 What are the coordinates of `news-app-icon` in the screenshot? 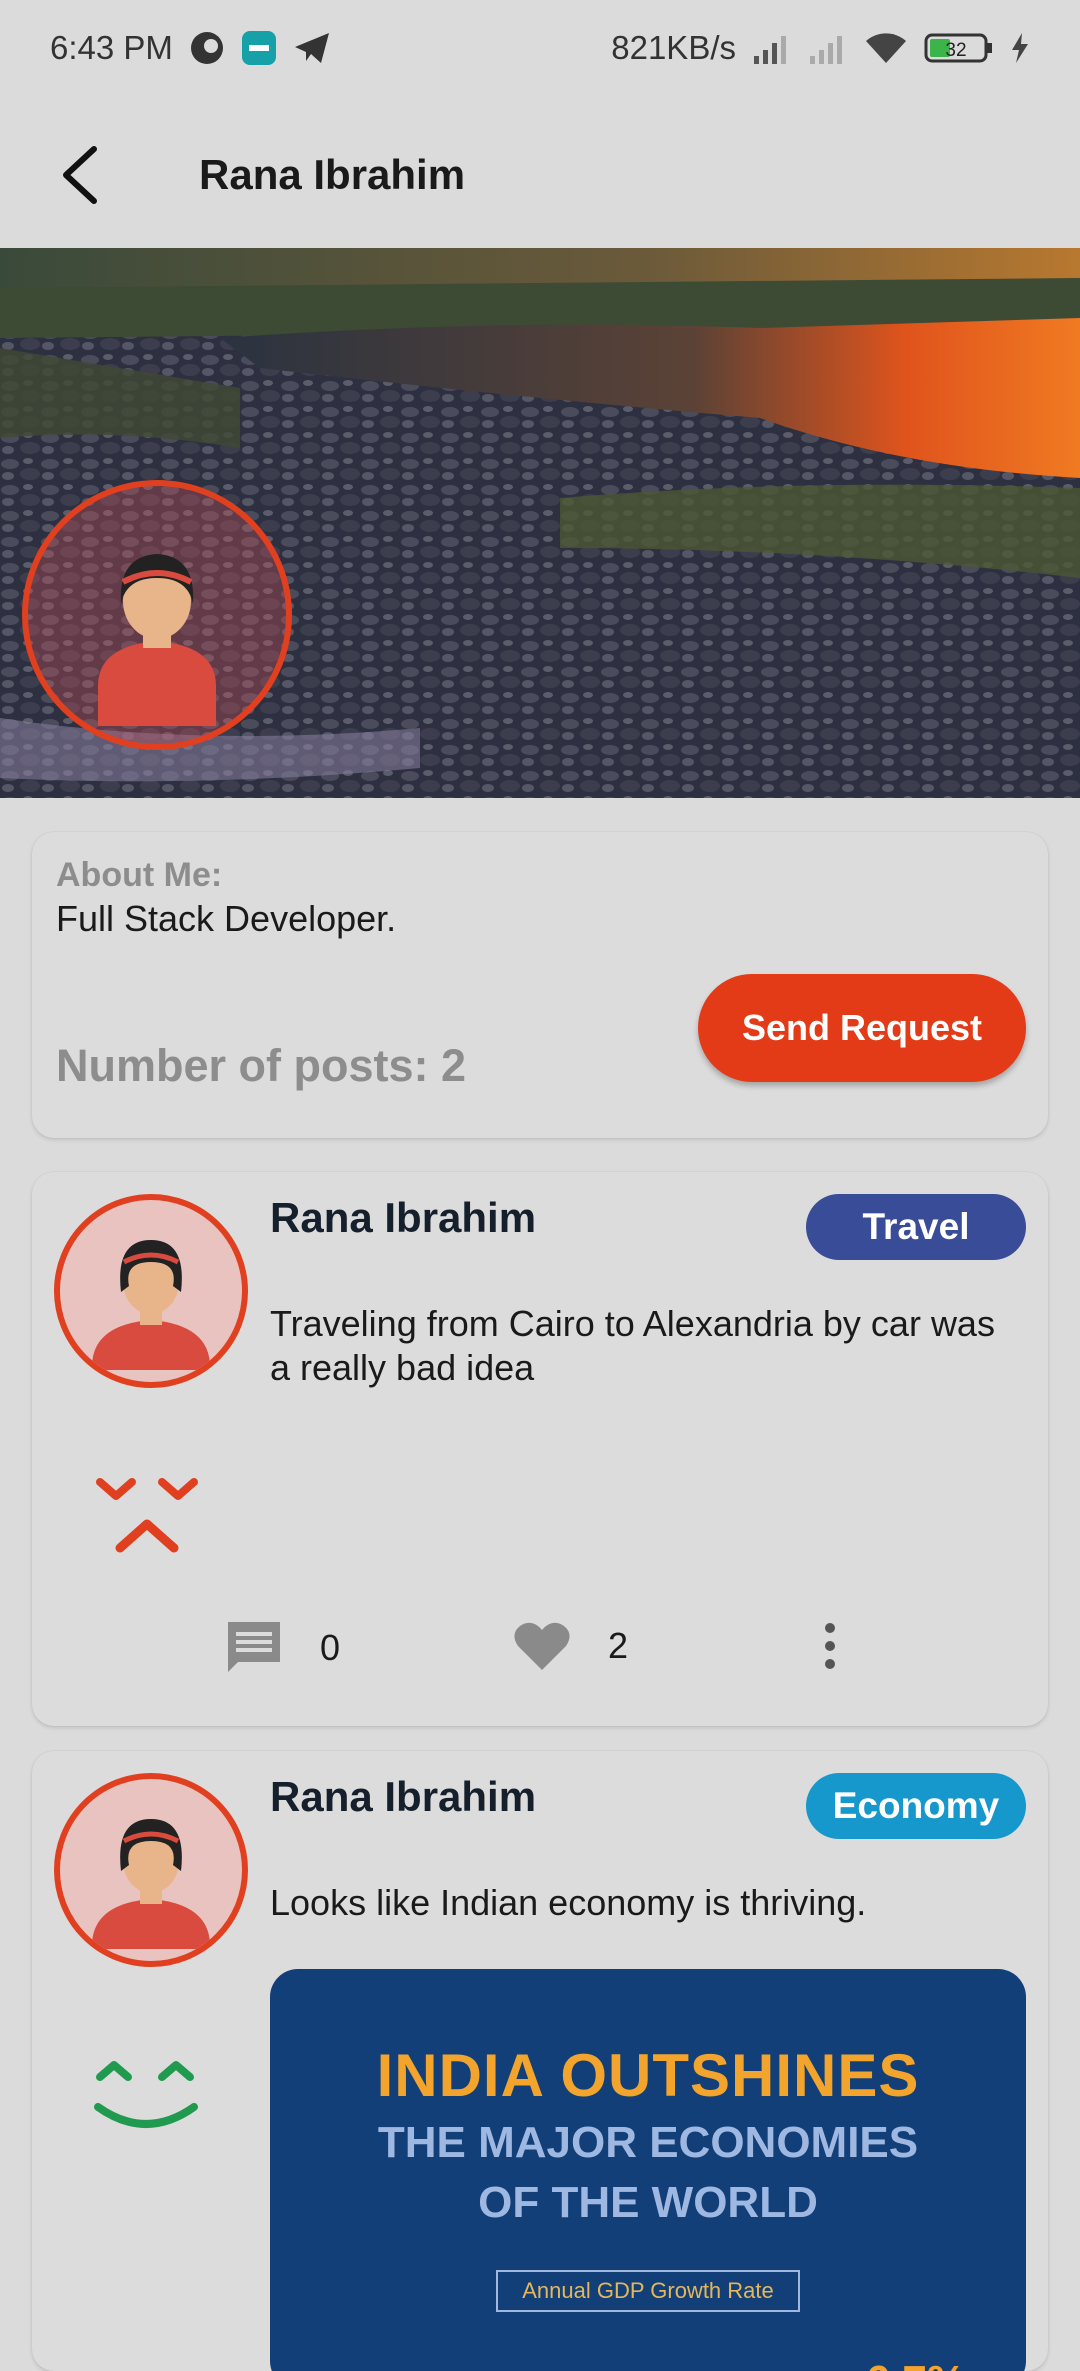 It's located at (259, 48).